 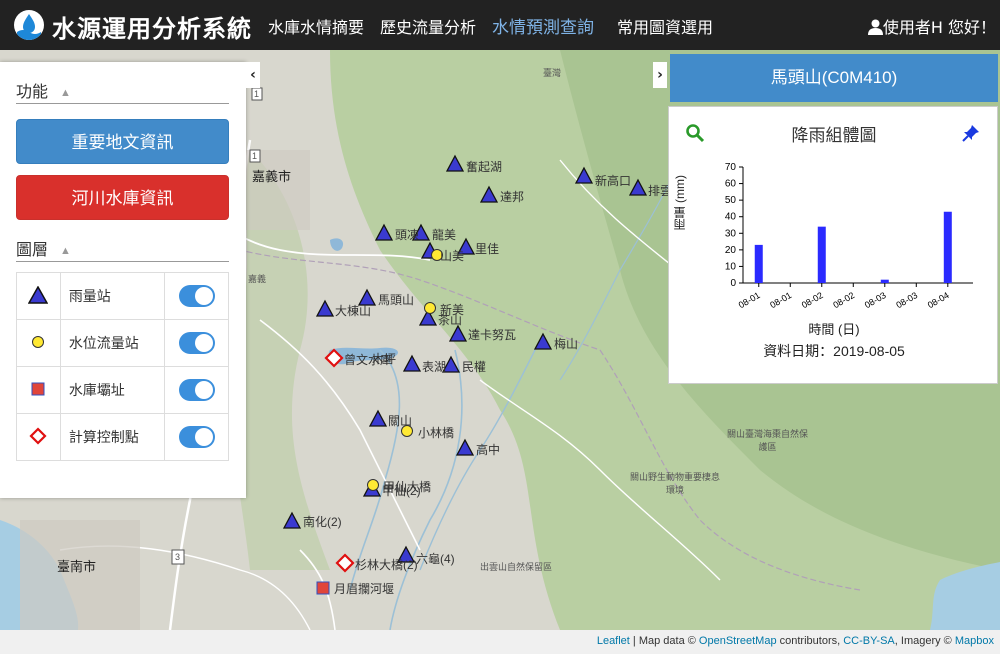 I want to click on attribution-text: , Imagery ©, so click(x=924, y=641).